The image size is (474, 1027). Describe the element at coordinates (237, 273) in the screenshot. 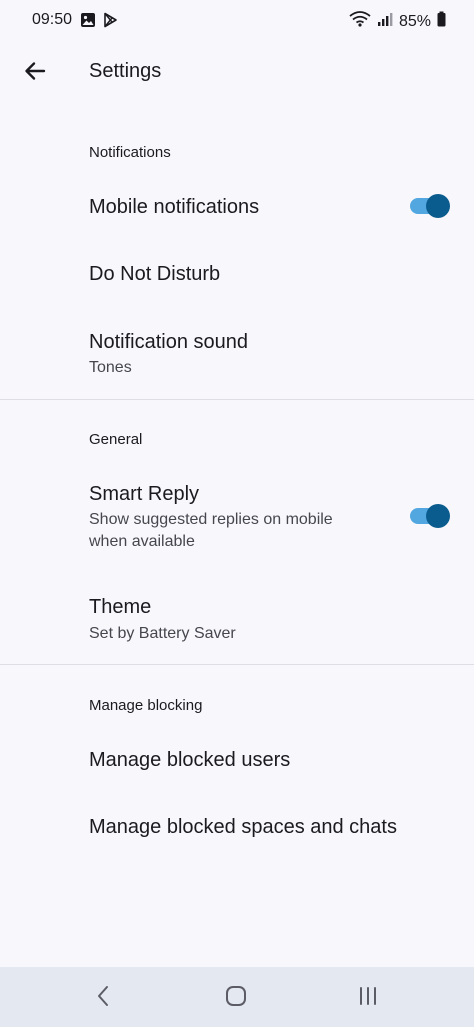

I see `setting-do-not-disturb: Do Not Disturb` at that location.